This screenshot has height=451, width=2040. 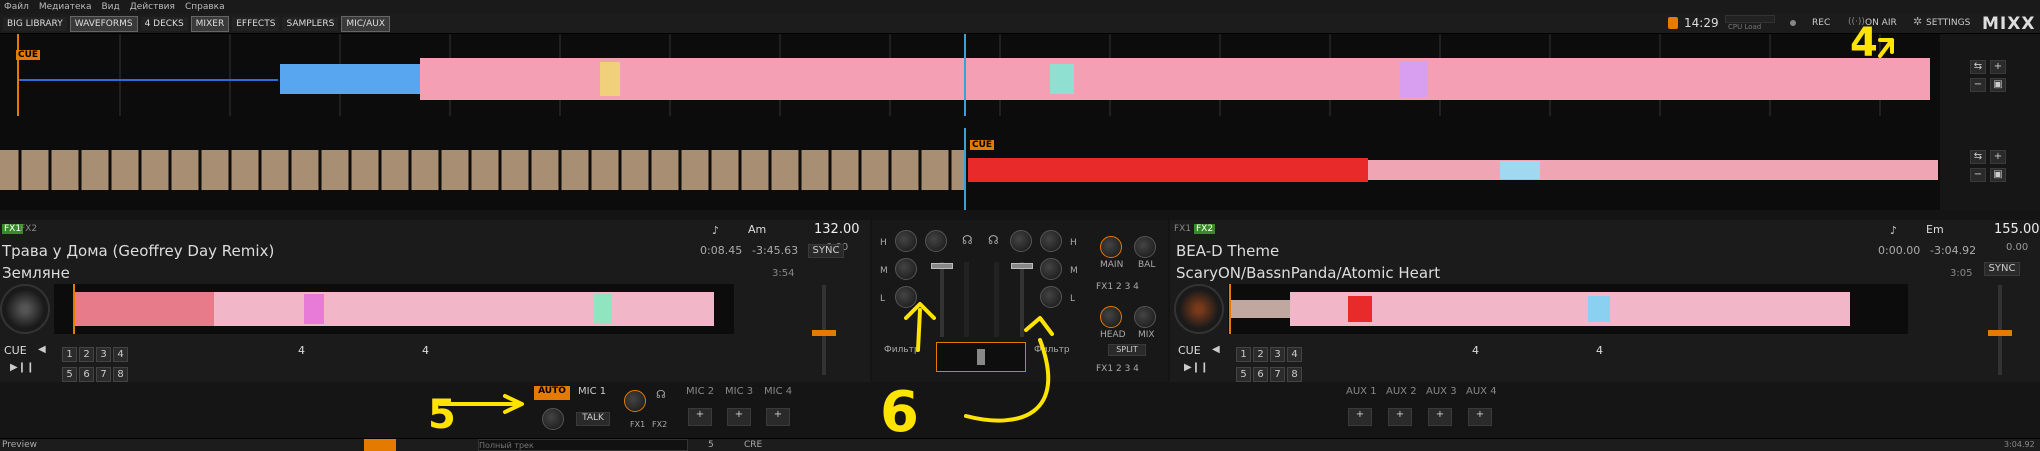 I want to click on aux1-expand-icon: +, so click(x=1360, y=417).